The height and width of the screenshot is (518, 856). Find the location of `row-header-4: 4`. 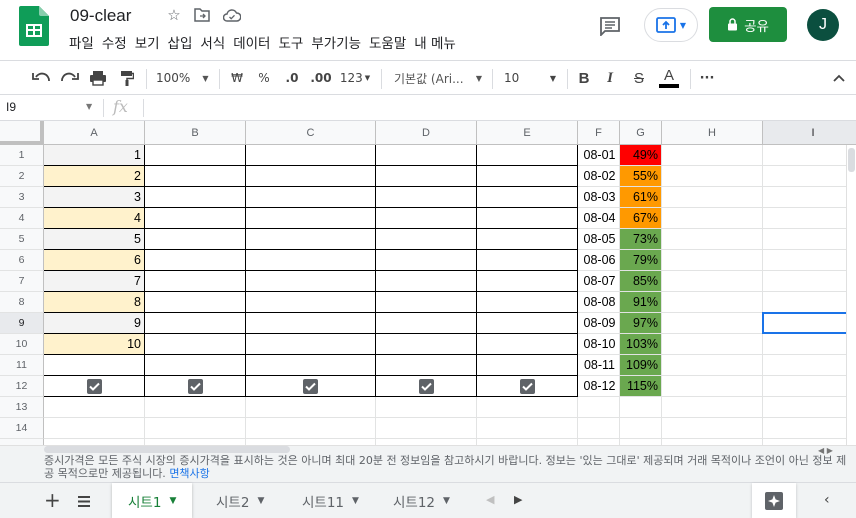

row-header-4: 4 is located at coordinates (22, 218).